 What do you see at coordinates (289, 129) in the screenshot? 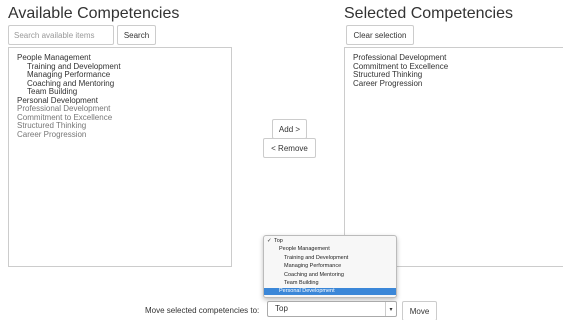
I see `add-button: Add >` at bounding box center [289, 129].